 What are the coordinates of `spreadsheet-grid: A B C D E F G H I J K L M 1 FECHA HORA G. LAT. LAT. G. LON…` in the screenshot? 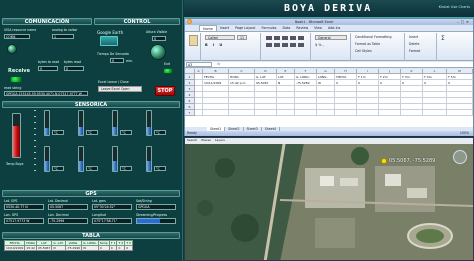 It's located at (329, 98).